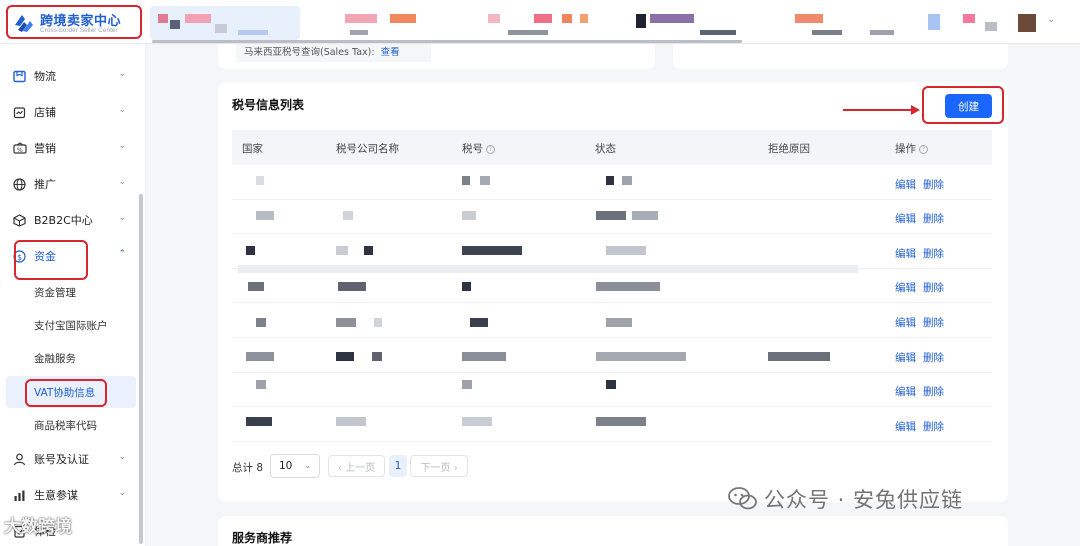  Describe the element at coordinates (968, 106) in the screenshot. I see `create-button: 创建` at that location.